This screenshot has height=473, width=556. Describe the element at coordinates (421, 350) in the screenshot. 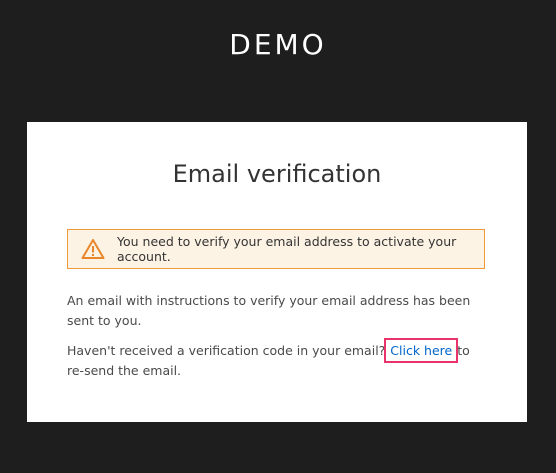

I see `resend-link: Click here` at that location.